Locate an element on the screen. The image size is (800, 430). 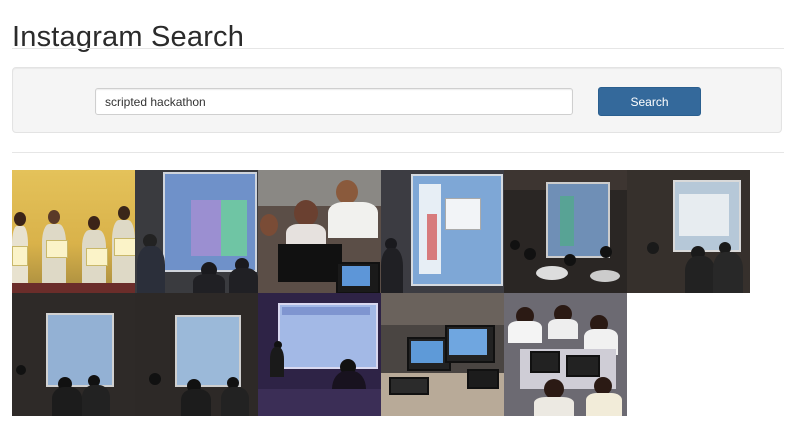
search-button: Search is located at coordinates (649, 101).